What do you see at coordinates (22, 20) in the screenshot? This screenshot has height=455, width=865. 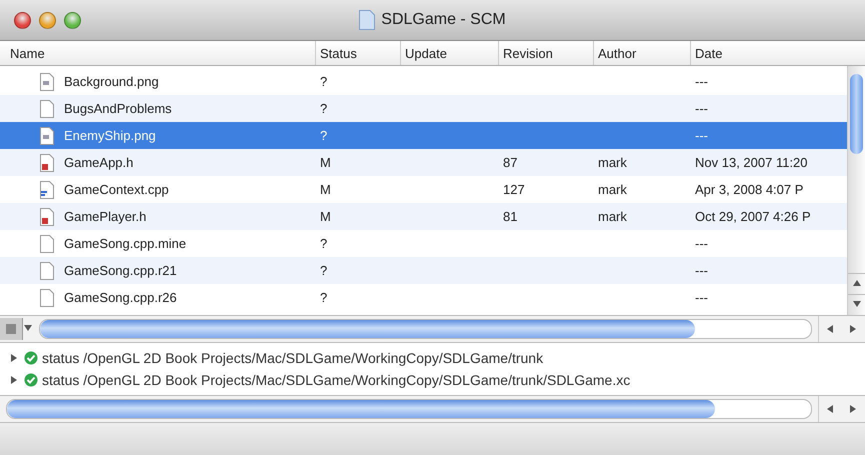 I see `close-button` at bounding box center [22, 20].